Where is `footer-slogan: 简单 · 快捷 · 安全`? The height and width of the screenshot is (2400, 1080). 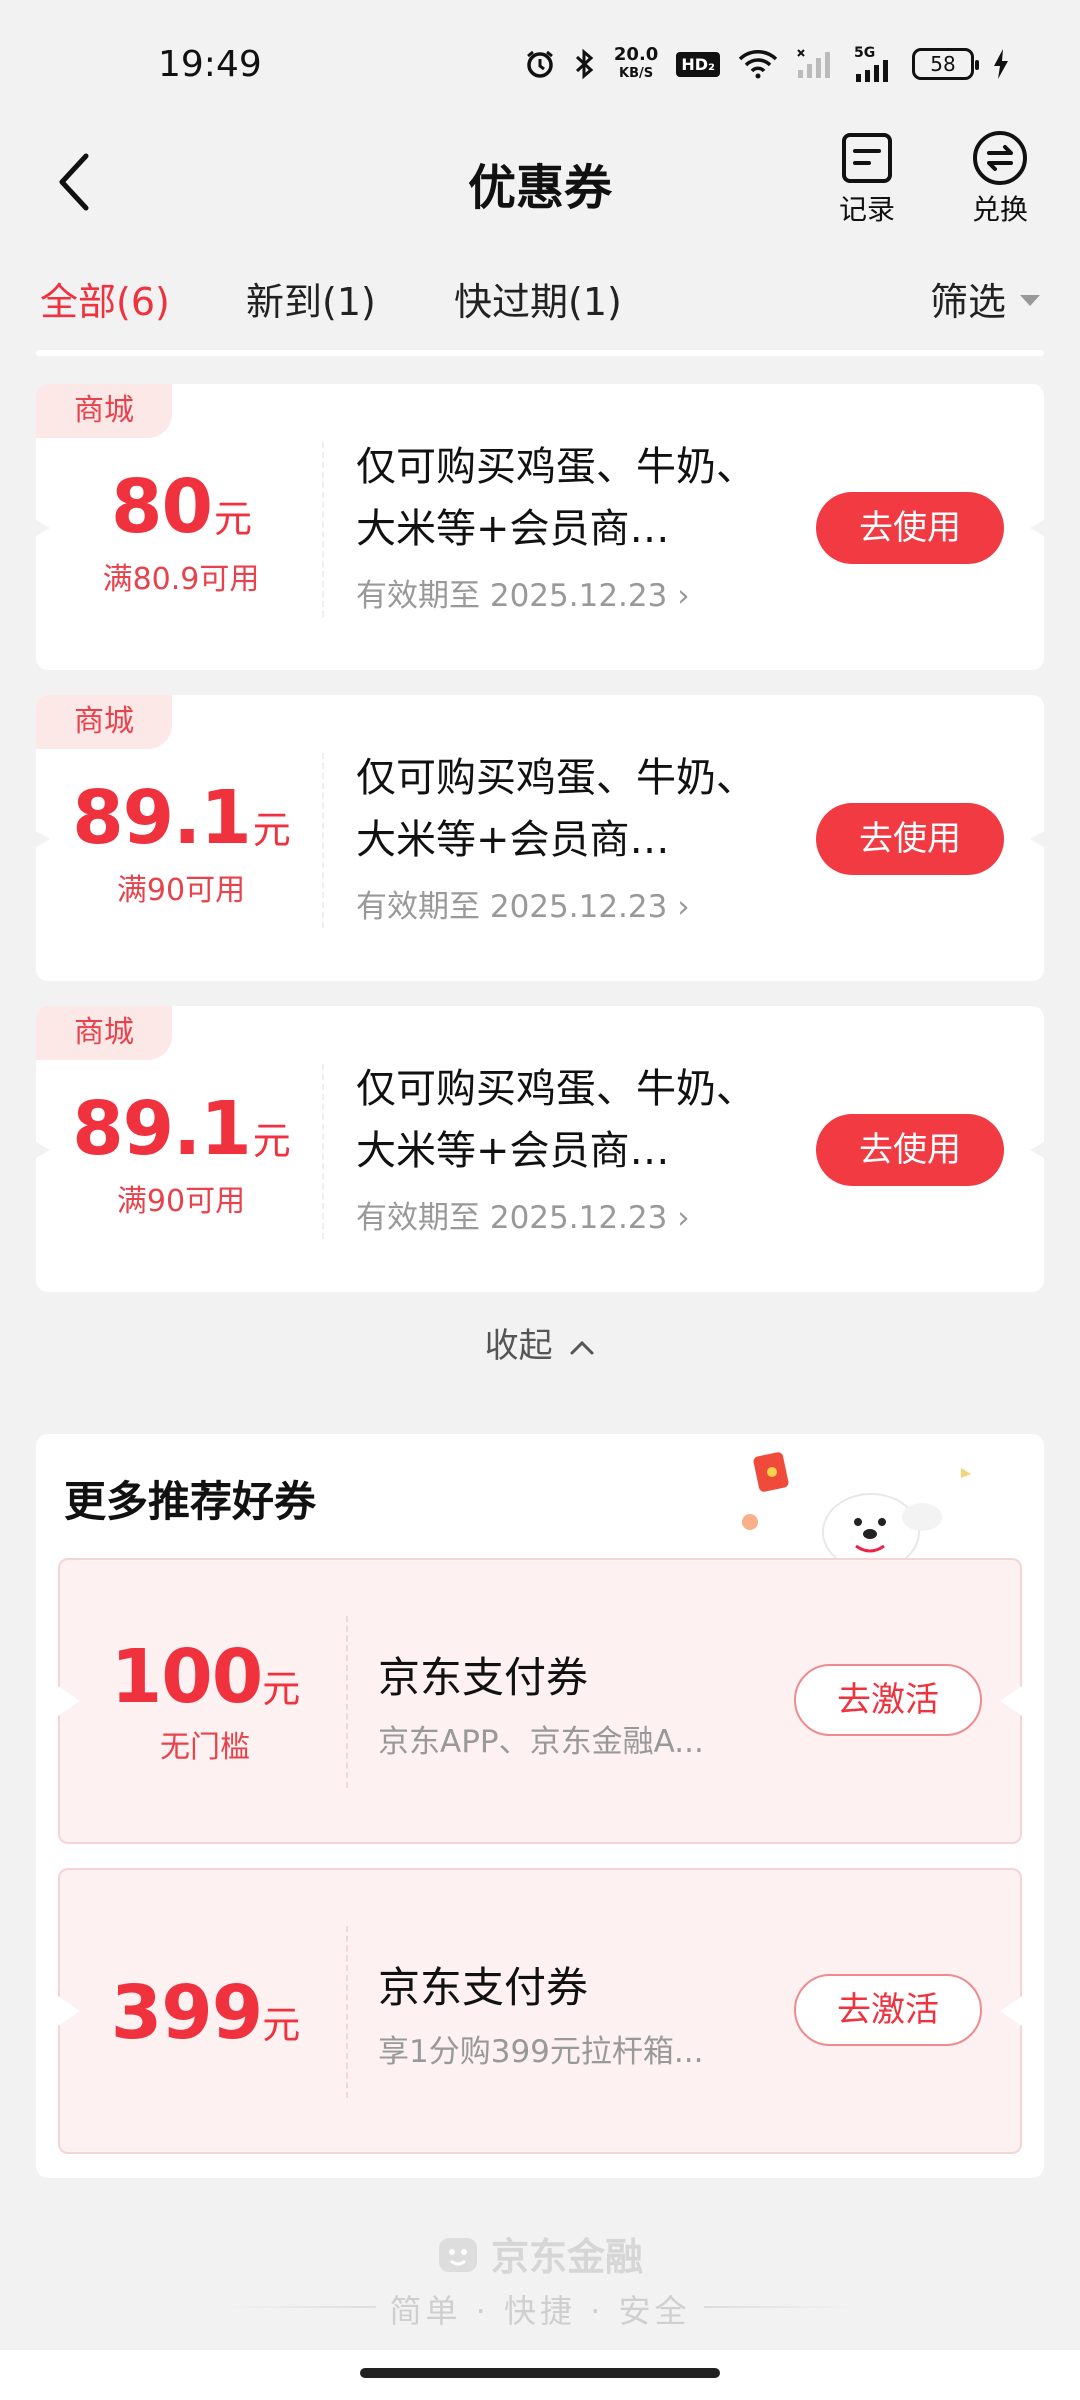
footer-slogan: 简单 · 快捷 · 安全 is located at coordinates (540, 2311).